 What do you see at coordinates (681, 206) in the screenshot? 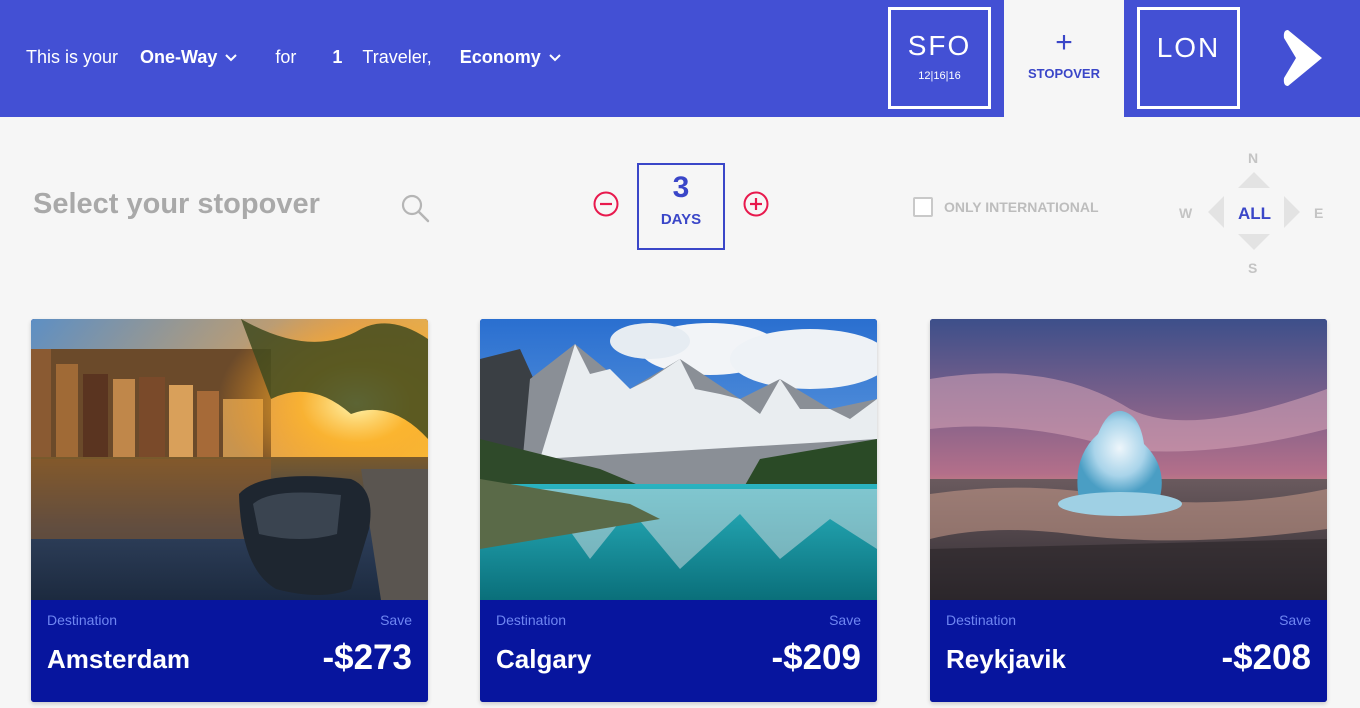
I see `days-counter: 3 DAYS` at bounding box center [681, 206].